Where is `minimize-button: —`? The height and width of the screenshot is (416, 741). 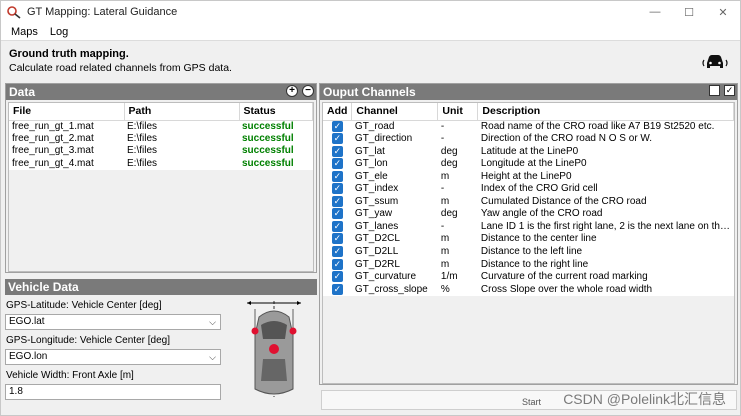 minimize-button: — is located at coordinates (655, 12).